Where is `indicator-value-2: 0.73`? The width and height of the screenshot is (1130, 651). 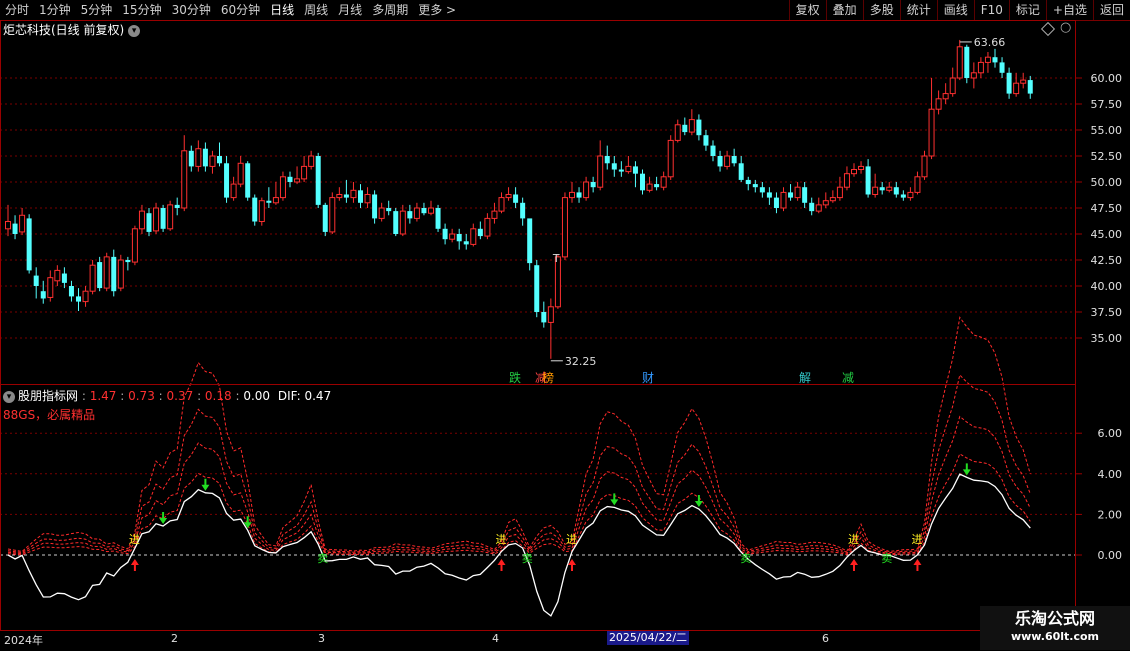
indicator-value-2: 0.73 is located at coordinates (141, 396).